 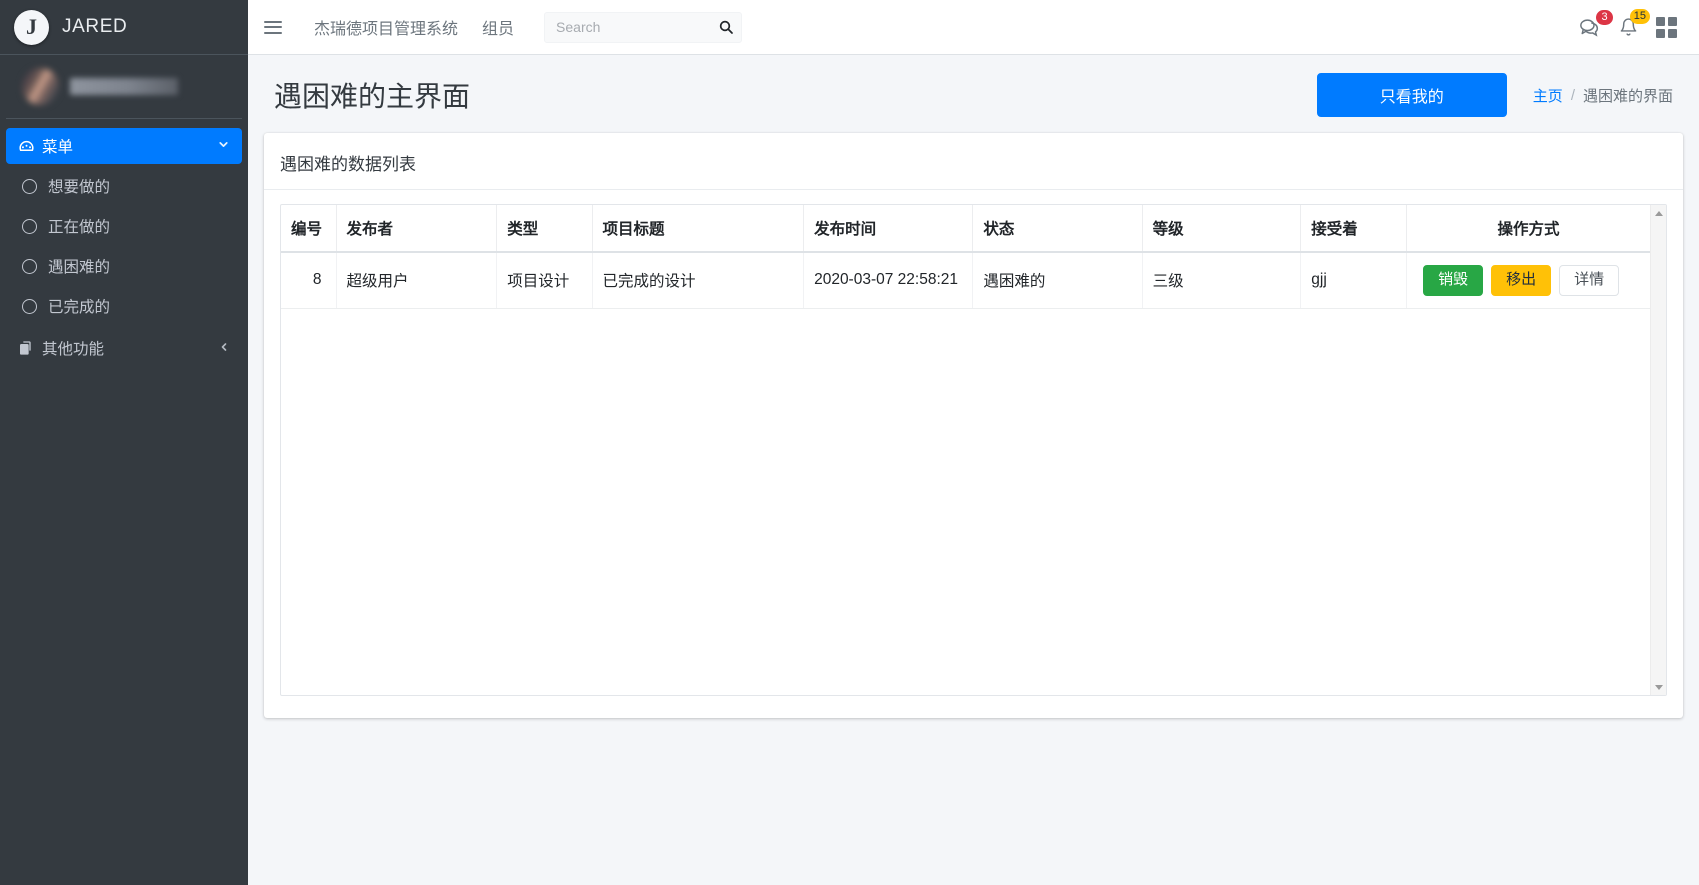 I want to click on table-head: 编号 发布者 类型 项目标题 发布时间 状态 等级 接受着 操作方式, so click(x=965, y=229).